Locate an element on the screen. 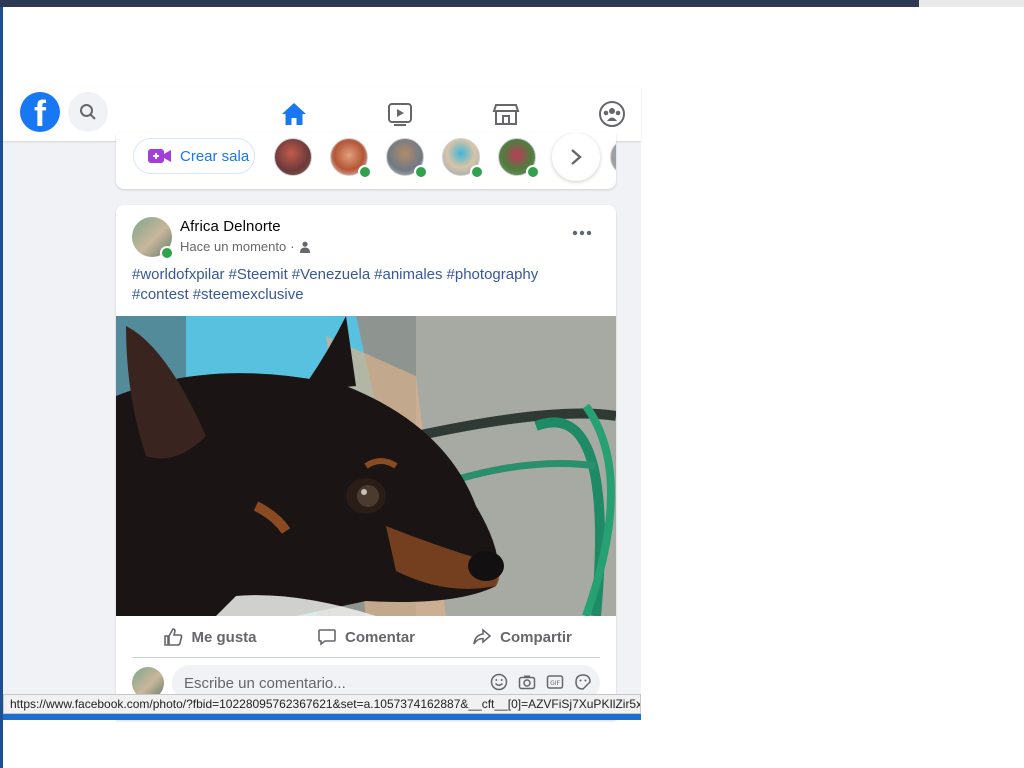  person-icon is located at coordinates (305, 247).